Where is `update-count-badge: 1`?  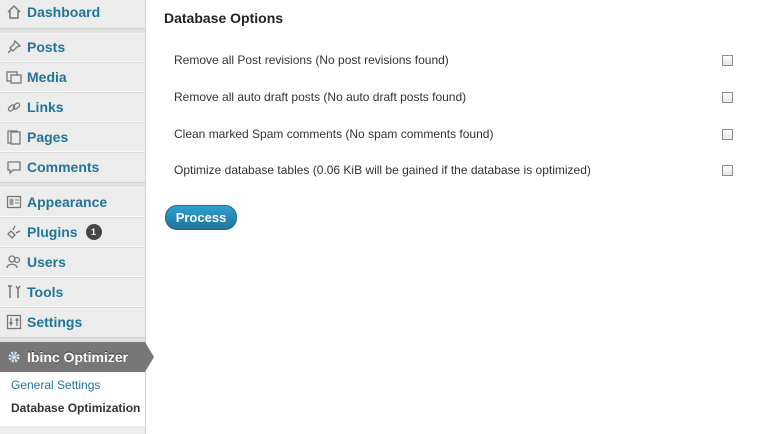 update-count-badge: 1 is located at coordinates (93, 232).